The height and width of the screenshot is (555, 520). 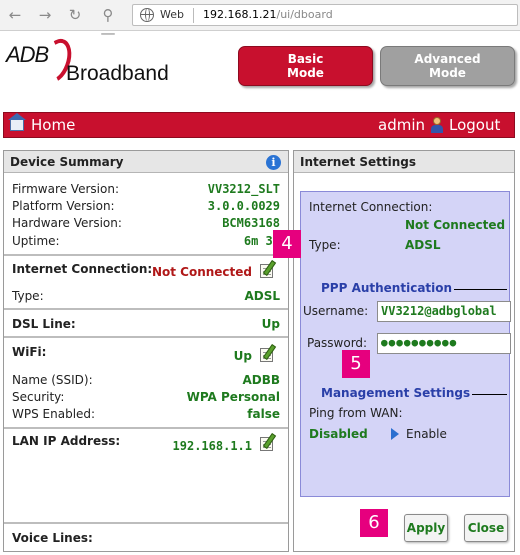 I want to click on internet-settings-title: Internet Settings, so click(x=404, y=162).